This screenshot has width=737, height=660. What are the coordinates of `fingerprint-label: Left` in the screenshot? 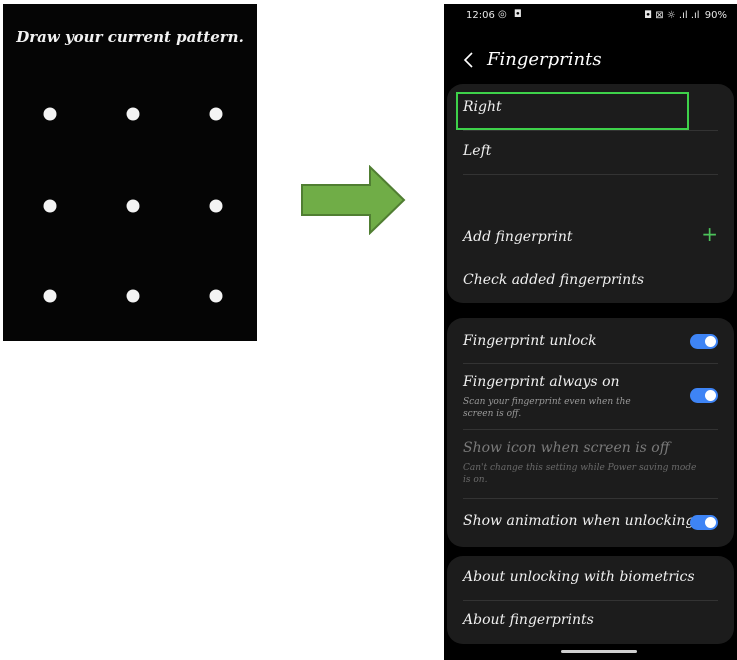 It's located at (477, 151).